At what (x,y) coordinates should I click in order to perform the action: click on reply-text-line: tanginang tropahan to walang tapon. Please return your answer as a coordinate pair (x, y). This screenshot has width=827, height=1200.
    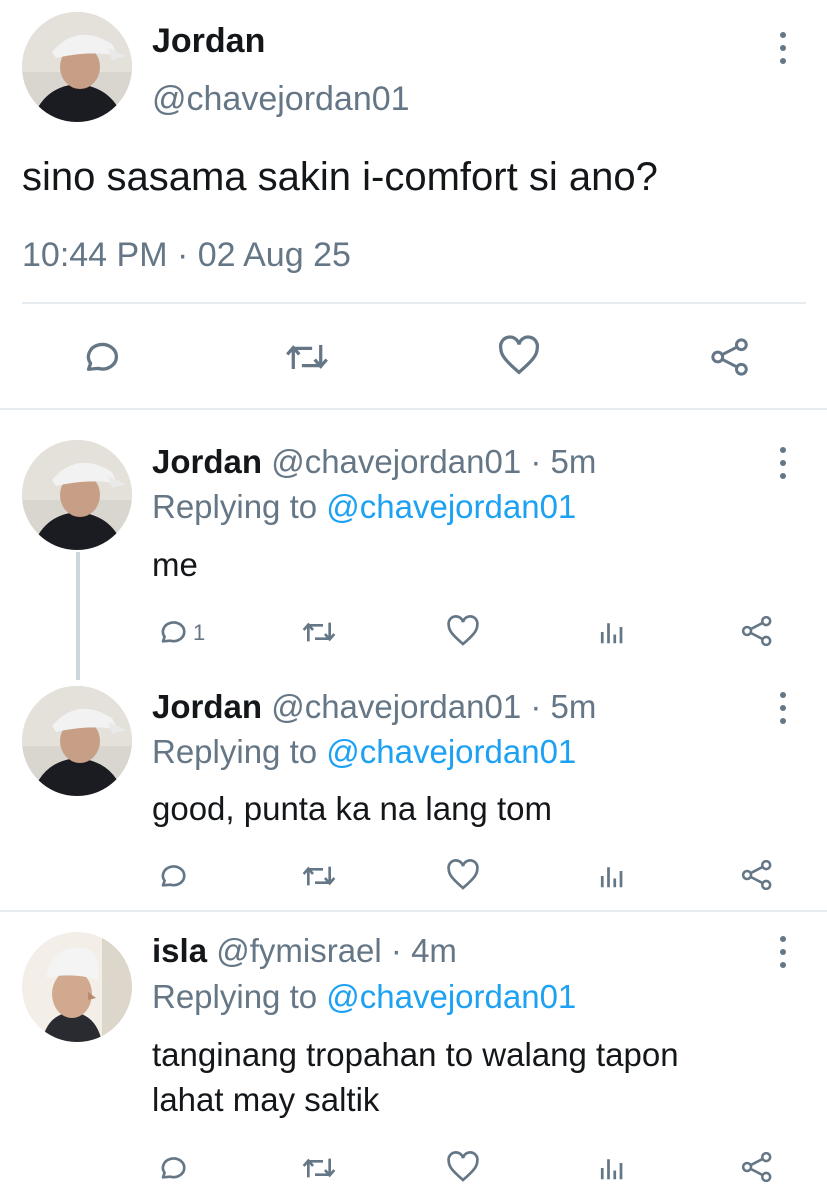
    Looking at the image, I should click on (415, 1054).